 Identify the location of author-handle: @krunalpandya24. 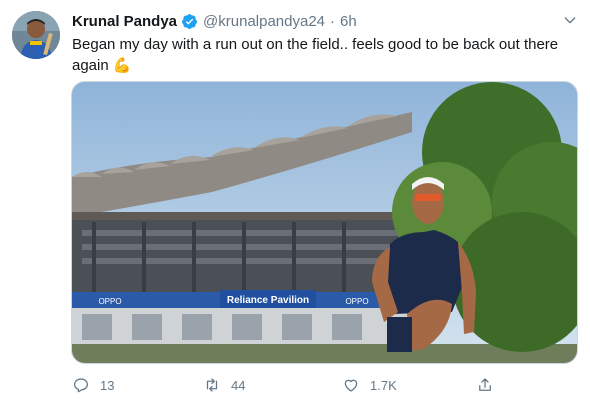
(264, 21).